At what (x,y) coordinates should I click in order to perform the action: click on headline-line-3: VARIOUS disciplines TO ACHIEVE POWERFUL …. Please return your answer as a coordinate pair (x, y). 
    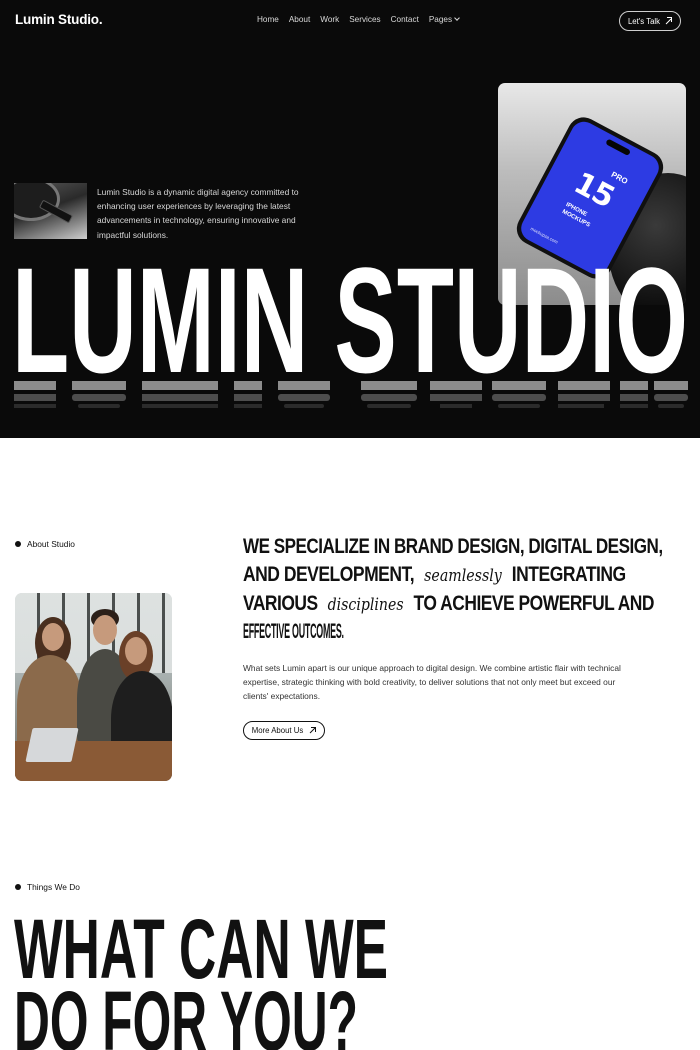
    Looking at the image, I should click on (448, 605).